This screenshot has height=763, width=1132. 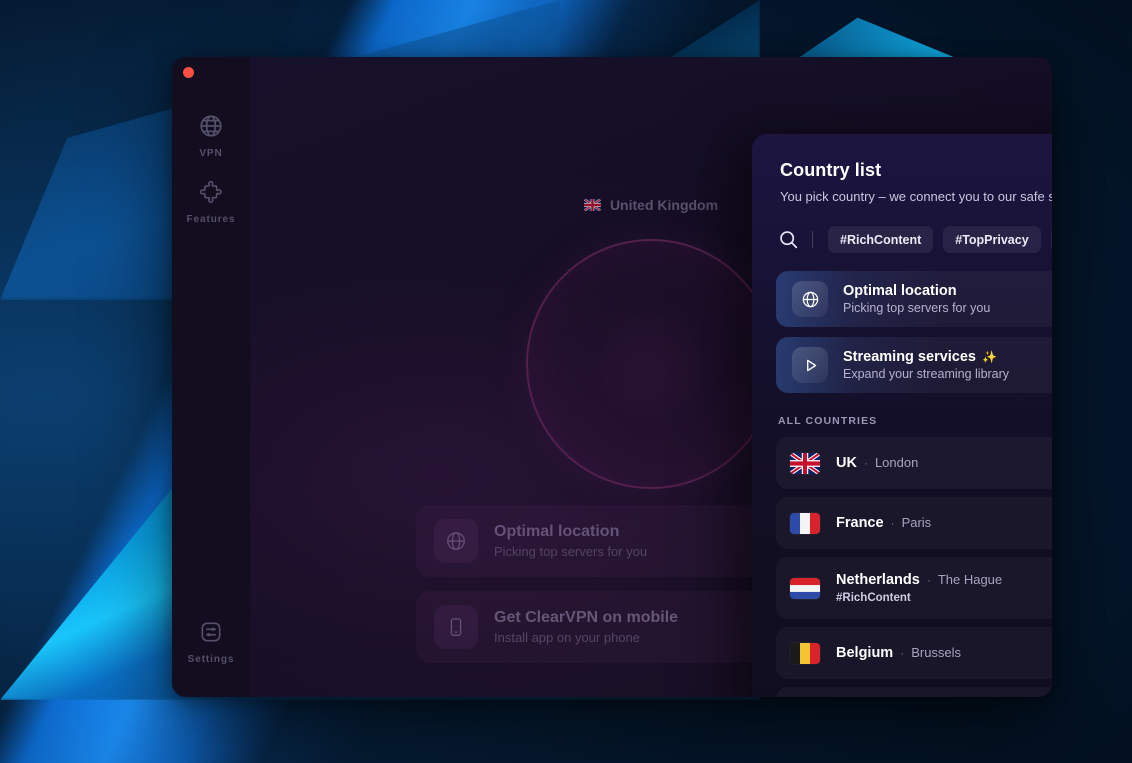 I want to click on current-location-indicator: United Kingdom, so click(x=651, y=205).